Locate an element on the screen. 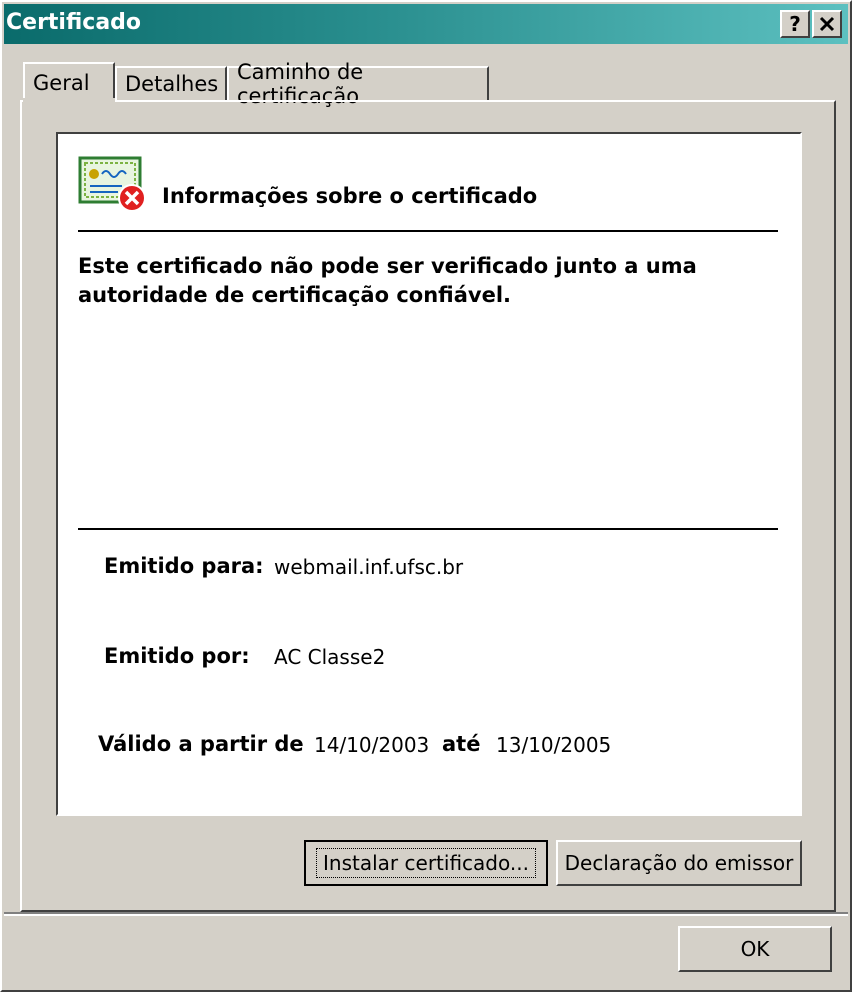 The image size is (852, 992). valid-to-value: 13/10/2005 is located at coordinates (554, 745).